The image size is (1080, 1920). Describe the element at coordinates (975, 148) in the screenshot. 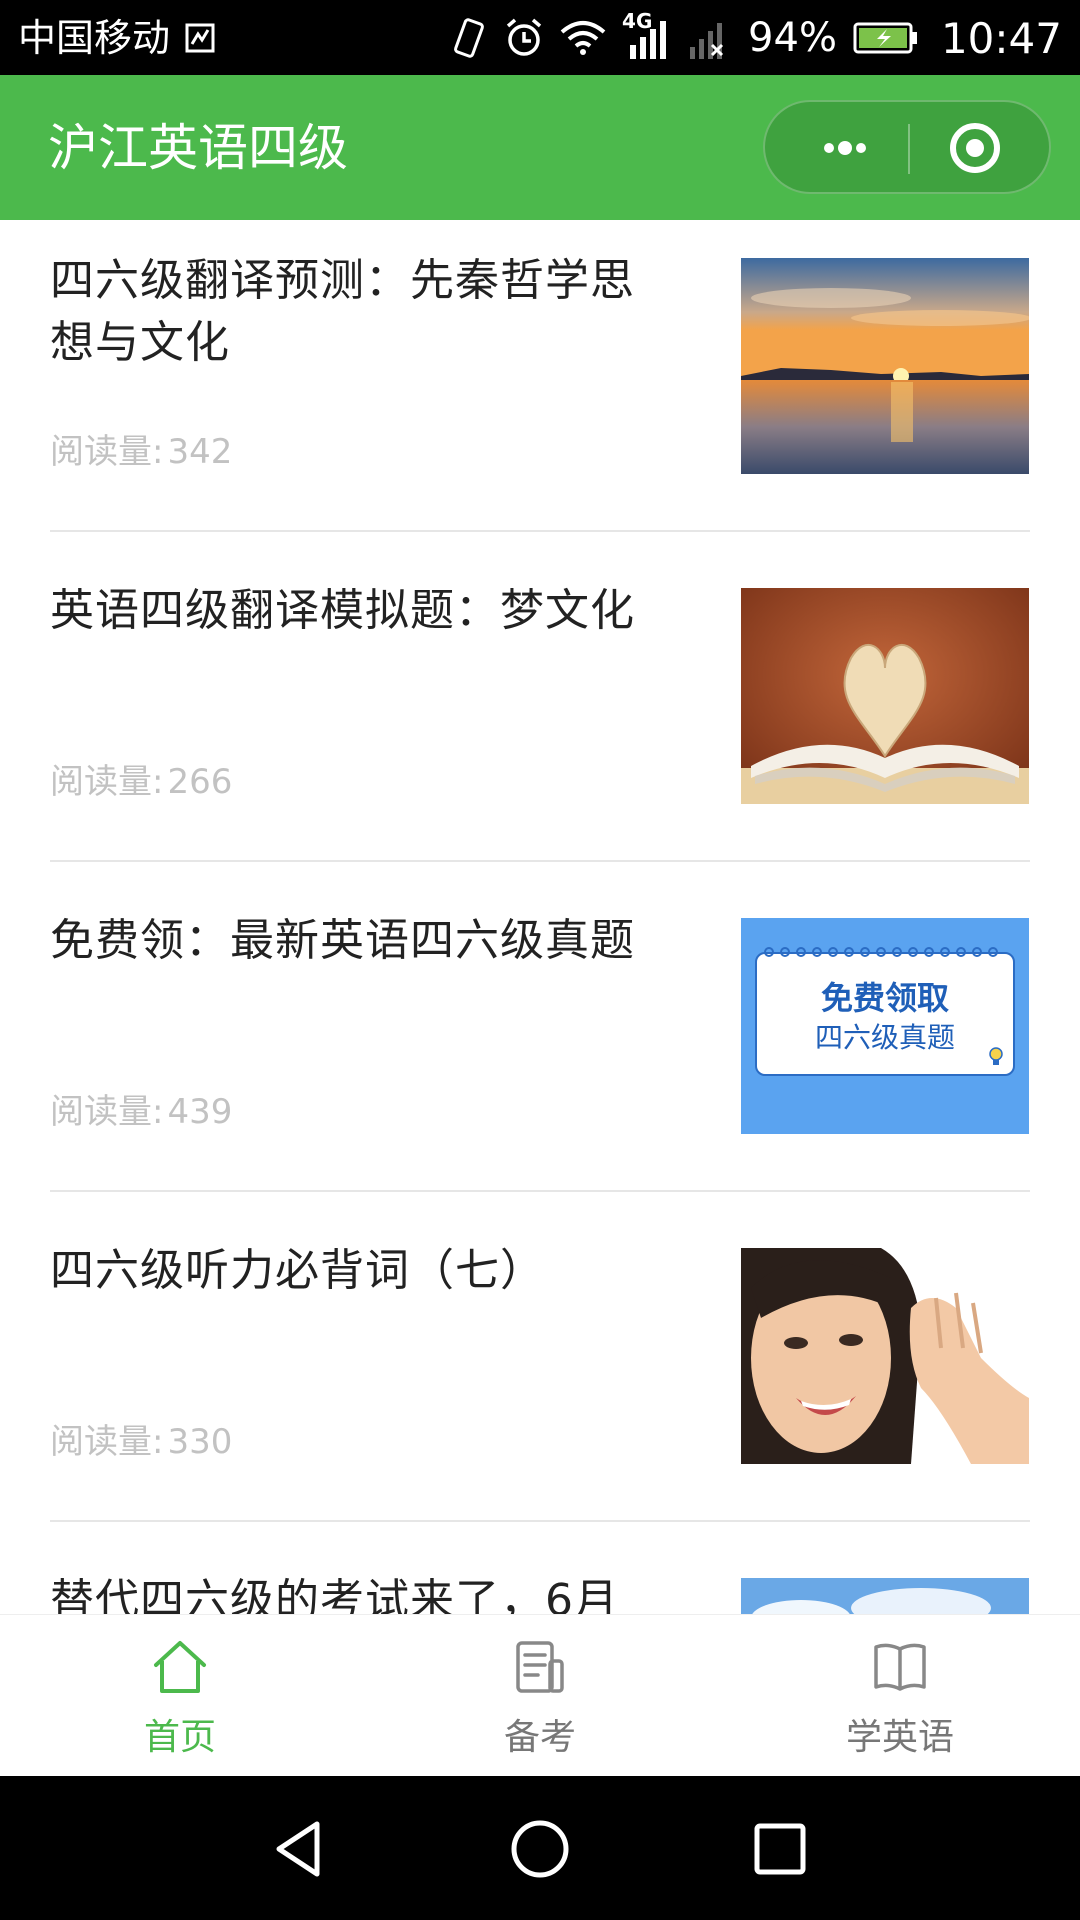

I see `target-close-icon` at that location.